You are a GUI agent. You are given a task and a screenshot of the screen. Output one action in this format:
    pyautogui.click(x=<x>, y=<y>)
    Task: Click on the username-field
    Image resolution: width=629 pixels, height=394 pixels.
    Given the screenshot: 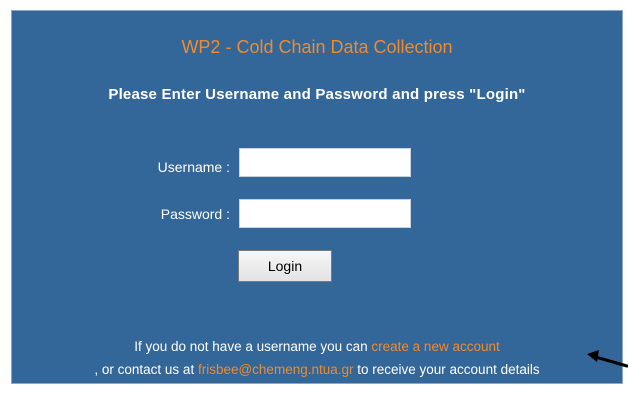 What is the action you would take?
    pyautogui.click(x=325, y=162)
    